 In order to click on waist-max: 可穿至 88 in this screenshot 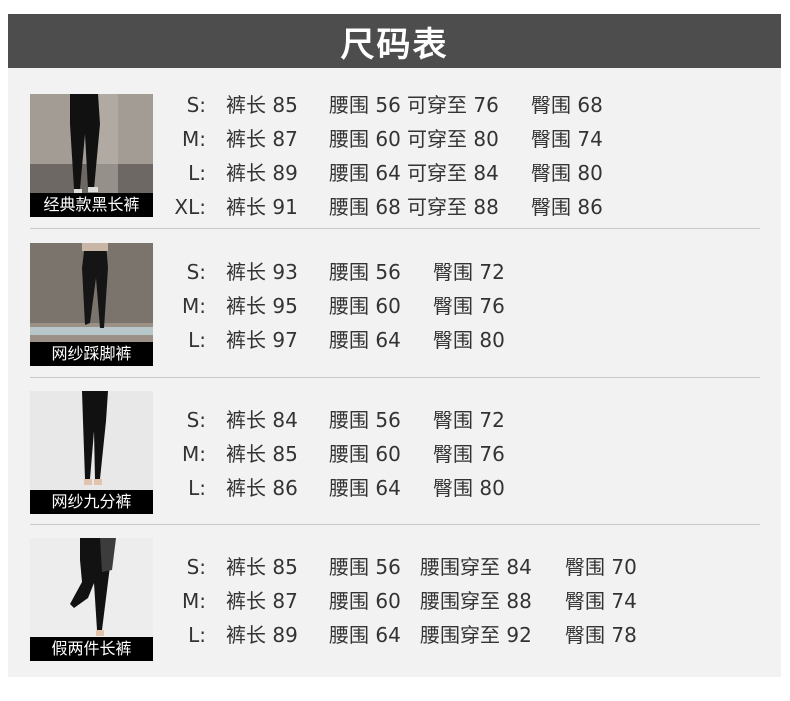, I will do `click(453, 207)`.